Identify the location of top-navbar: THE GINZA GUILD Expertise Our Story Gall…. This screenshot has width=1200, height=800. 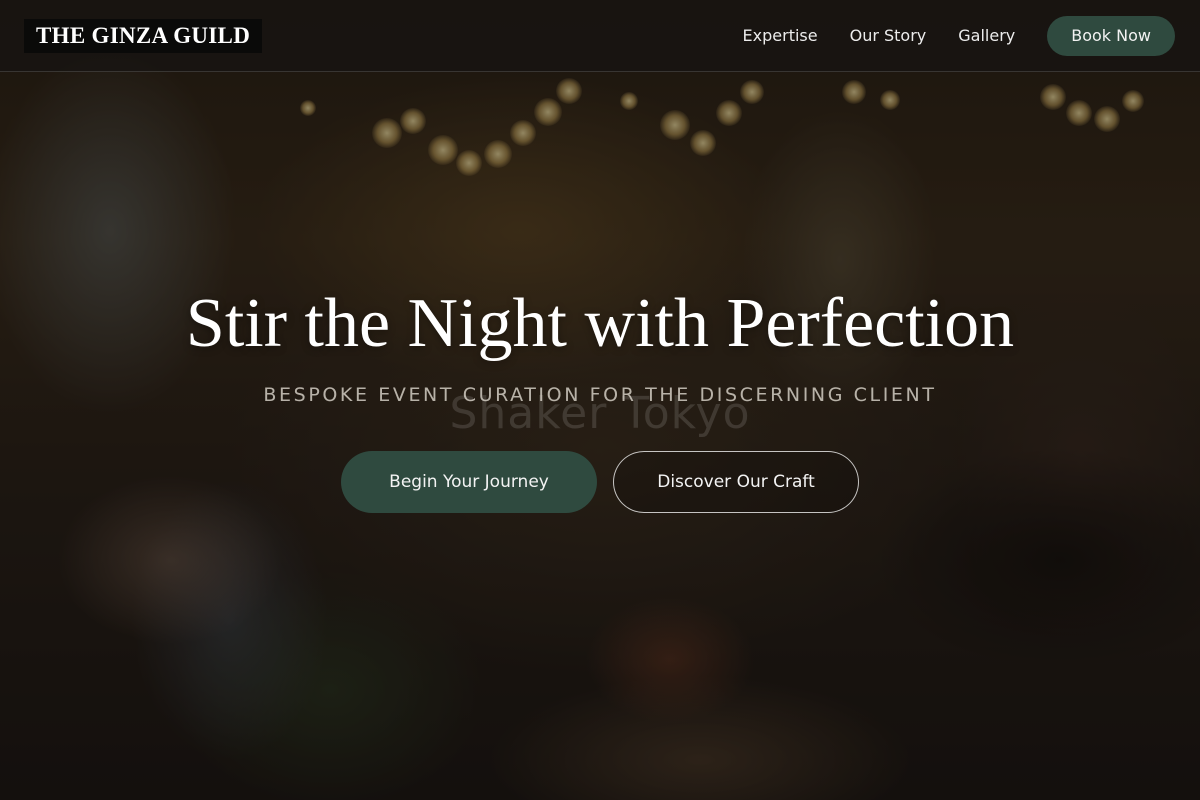
(600, 36).